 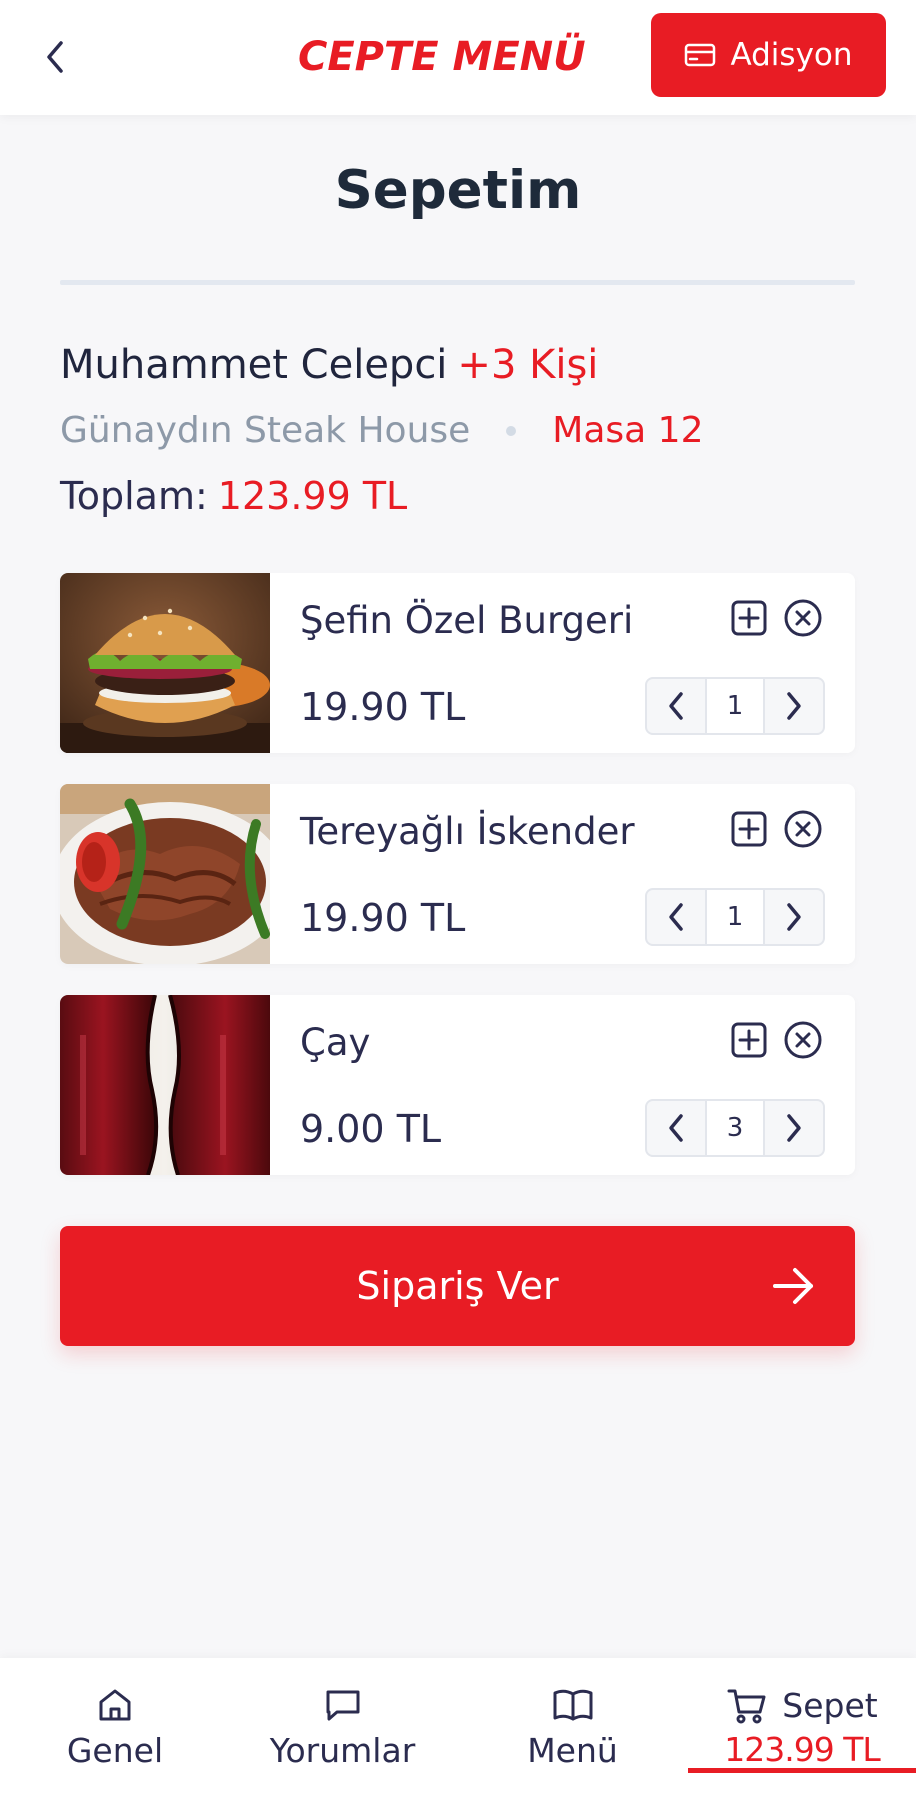 What do you see at coordinates (265, 430) in the screenshot?
I see `restaurant-name: Günaydın Steak House` at bounding box center [265, 430].